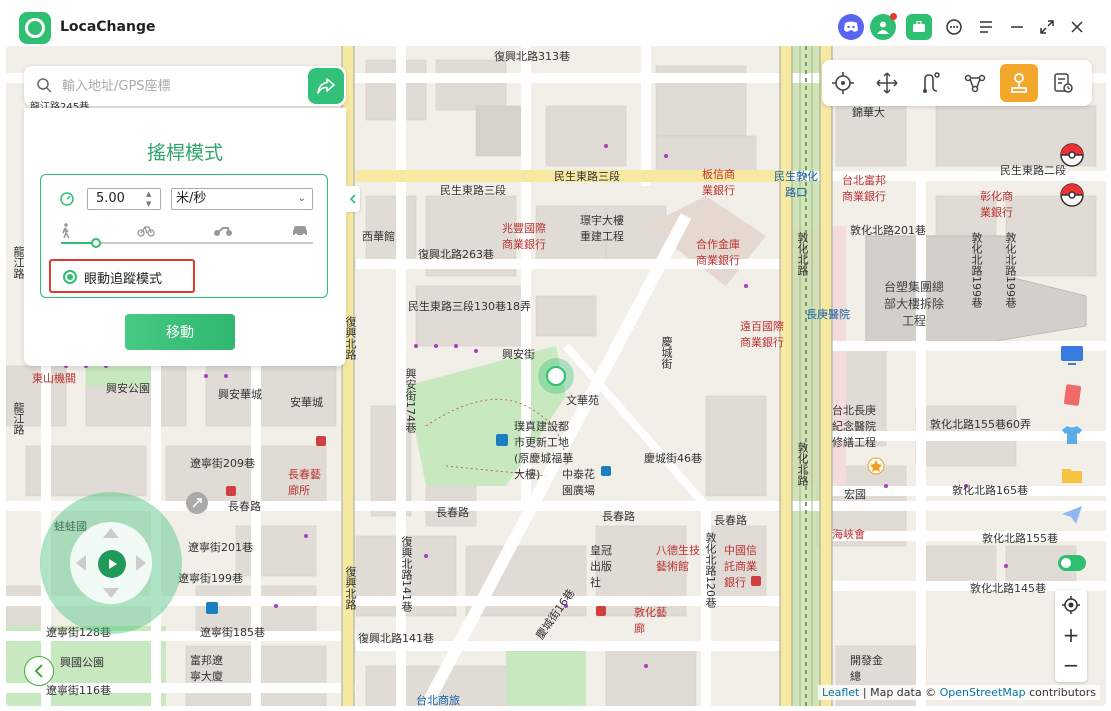 The width and height of the screenshot is (1111, 711). Describe the element at coordinates (469, 306) in the screenshot. I see `map-label: 民生東路三段130巷18弄` at that location.